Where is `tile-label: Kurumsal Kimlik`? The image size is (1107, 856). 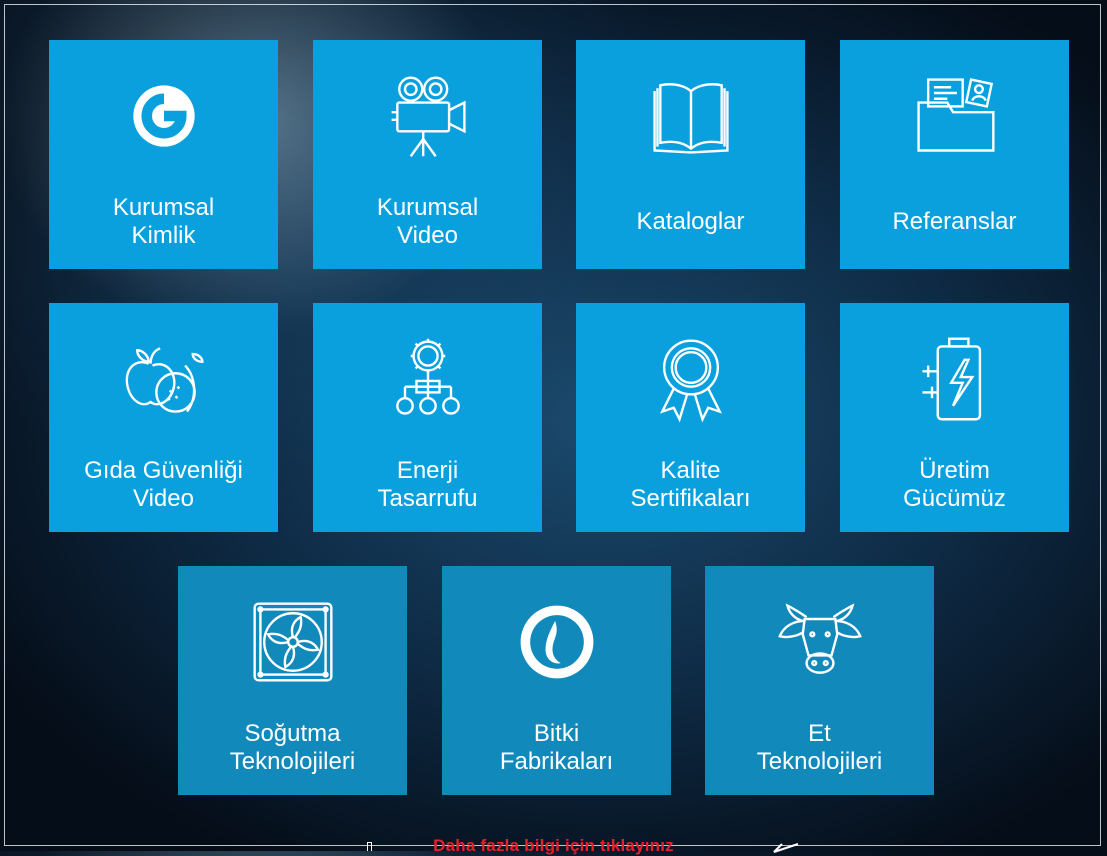 tile-label: Kurumsal Kimlik is located at coordinates (163, 221).